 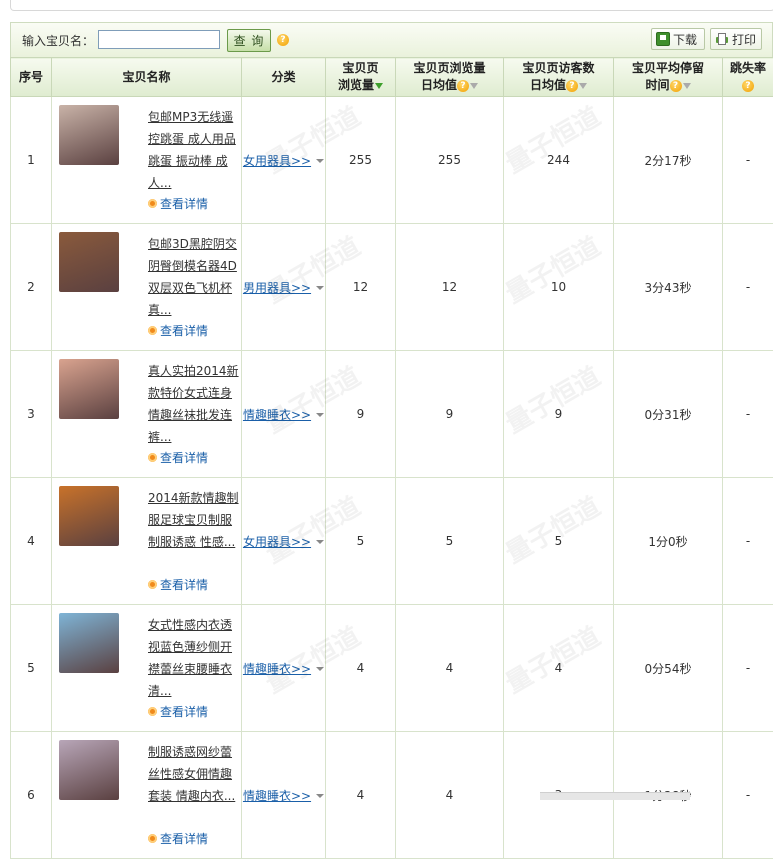 I want to click on search-toolbar: 输入宝贝名： 查 询 ? 下载 打印, so click(x=391, y=39).